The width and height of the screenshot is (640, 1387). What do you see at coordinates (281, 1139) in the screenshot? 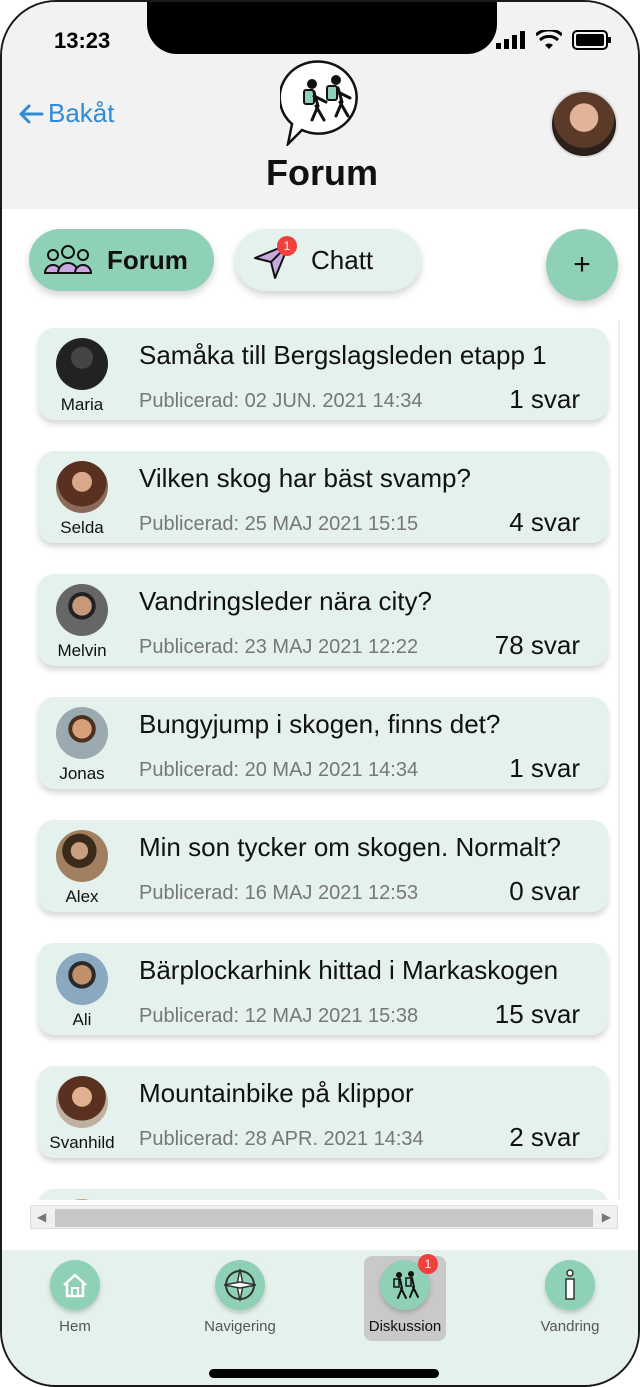
I see `post-date: Publicerad: 28 APR. 2021 14:34` at bounding box center [281, 1139].